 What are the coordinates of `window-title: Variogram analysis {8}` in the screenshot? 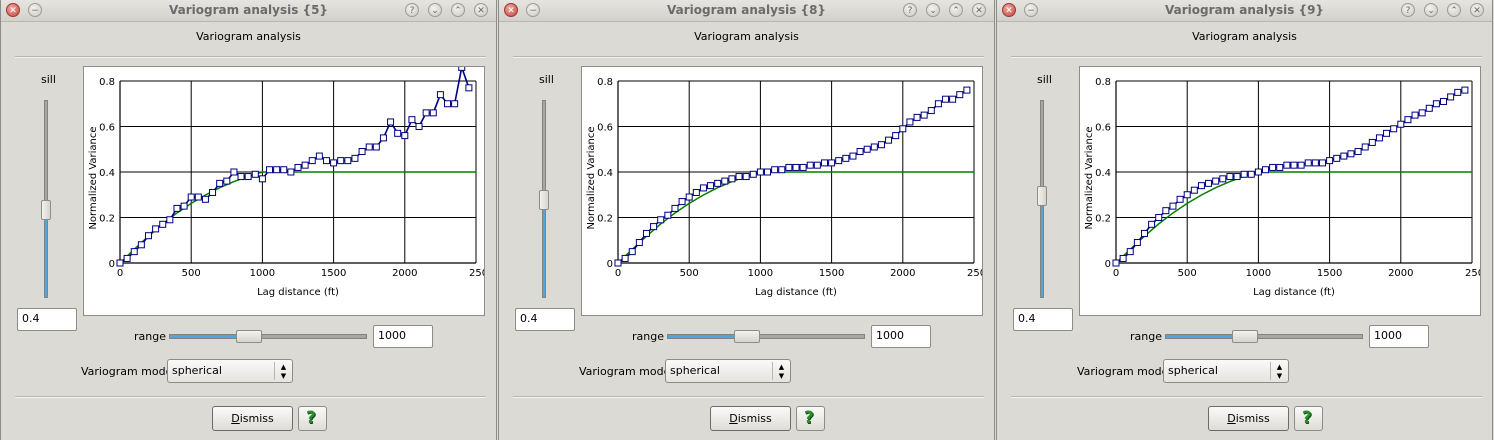 It's located at (746, 10).